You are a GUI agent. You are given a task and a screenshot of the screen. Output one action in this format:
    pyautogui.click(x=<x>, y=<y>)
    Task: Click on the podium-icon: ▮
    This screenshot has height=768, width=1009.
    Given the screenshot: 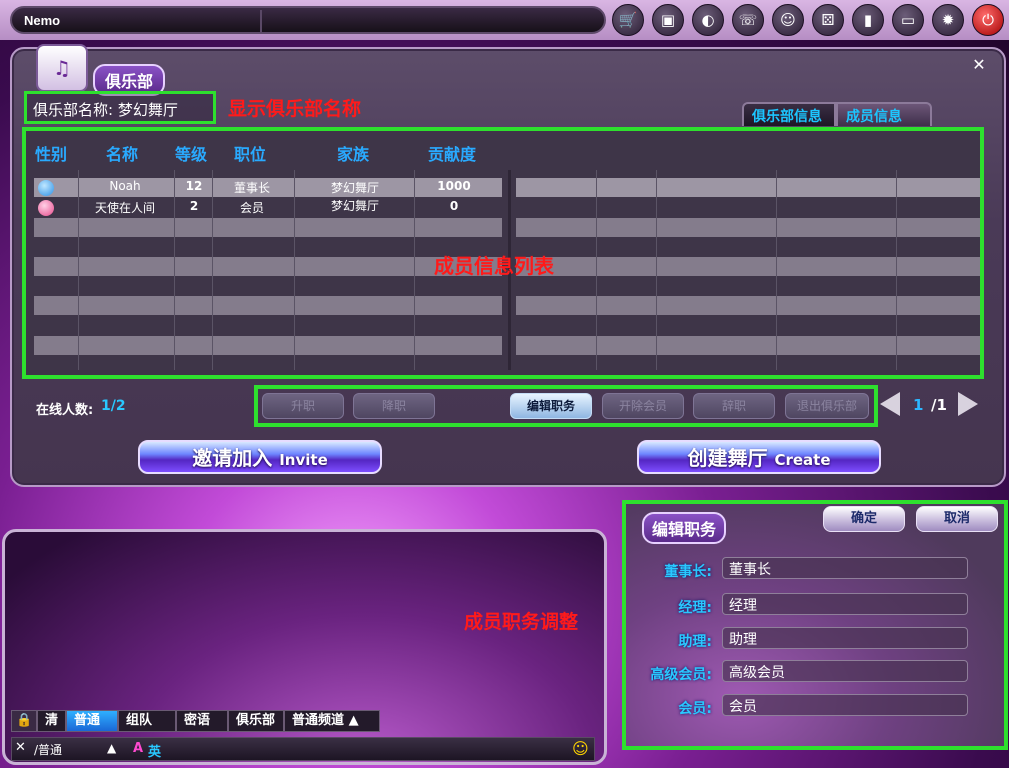 What is the action you would take?
    pyautogui.click(x=868, y=20)
    